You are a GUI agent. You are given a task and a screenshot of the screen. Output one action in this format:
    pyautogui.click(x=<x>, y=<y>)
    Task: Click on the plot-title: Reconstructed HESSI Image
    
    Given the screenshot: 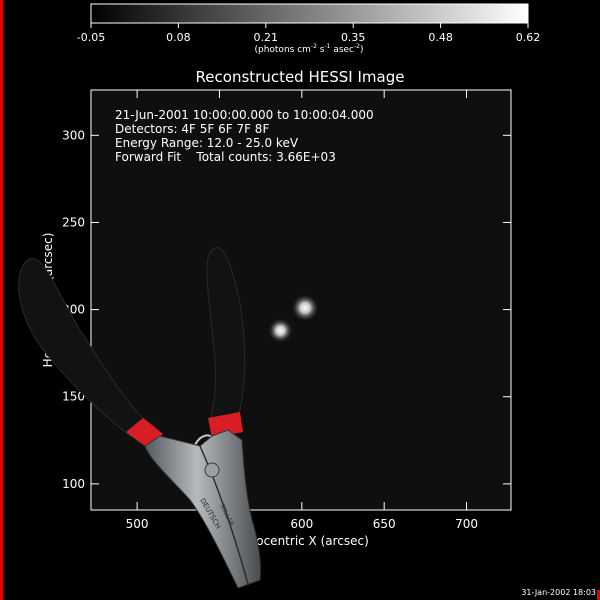 What is the action you would take?
    pyautogui.click(x=300, y=77)
    